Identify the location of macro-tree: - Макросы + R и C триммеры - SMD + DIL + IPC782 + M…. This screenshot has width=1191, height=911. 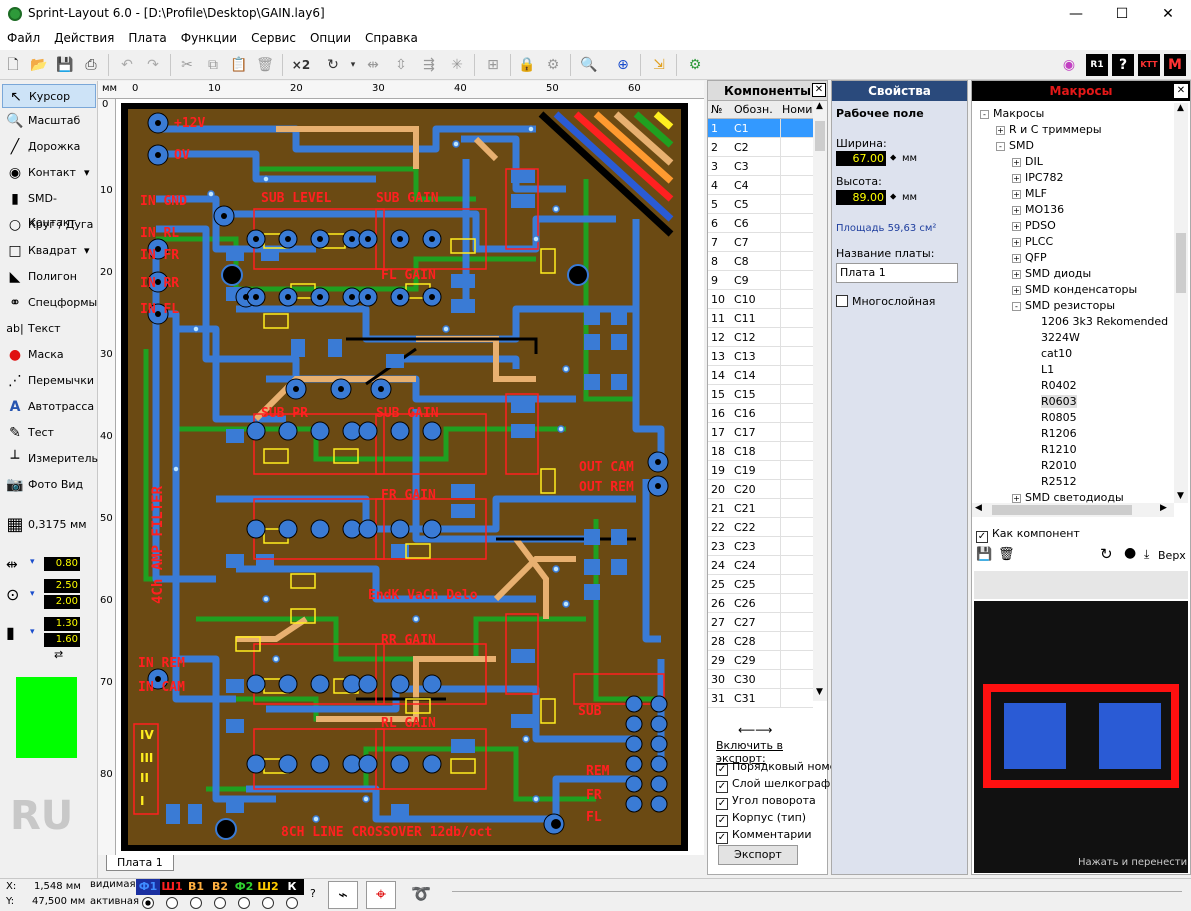
(1072, 303).